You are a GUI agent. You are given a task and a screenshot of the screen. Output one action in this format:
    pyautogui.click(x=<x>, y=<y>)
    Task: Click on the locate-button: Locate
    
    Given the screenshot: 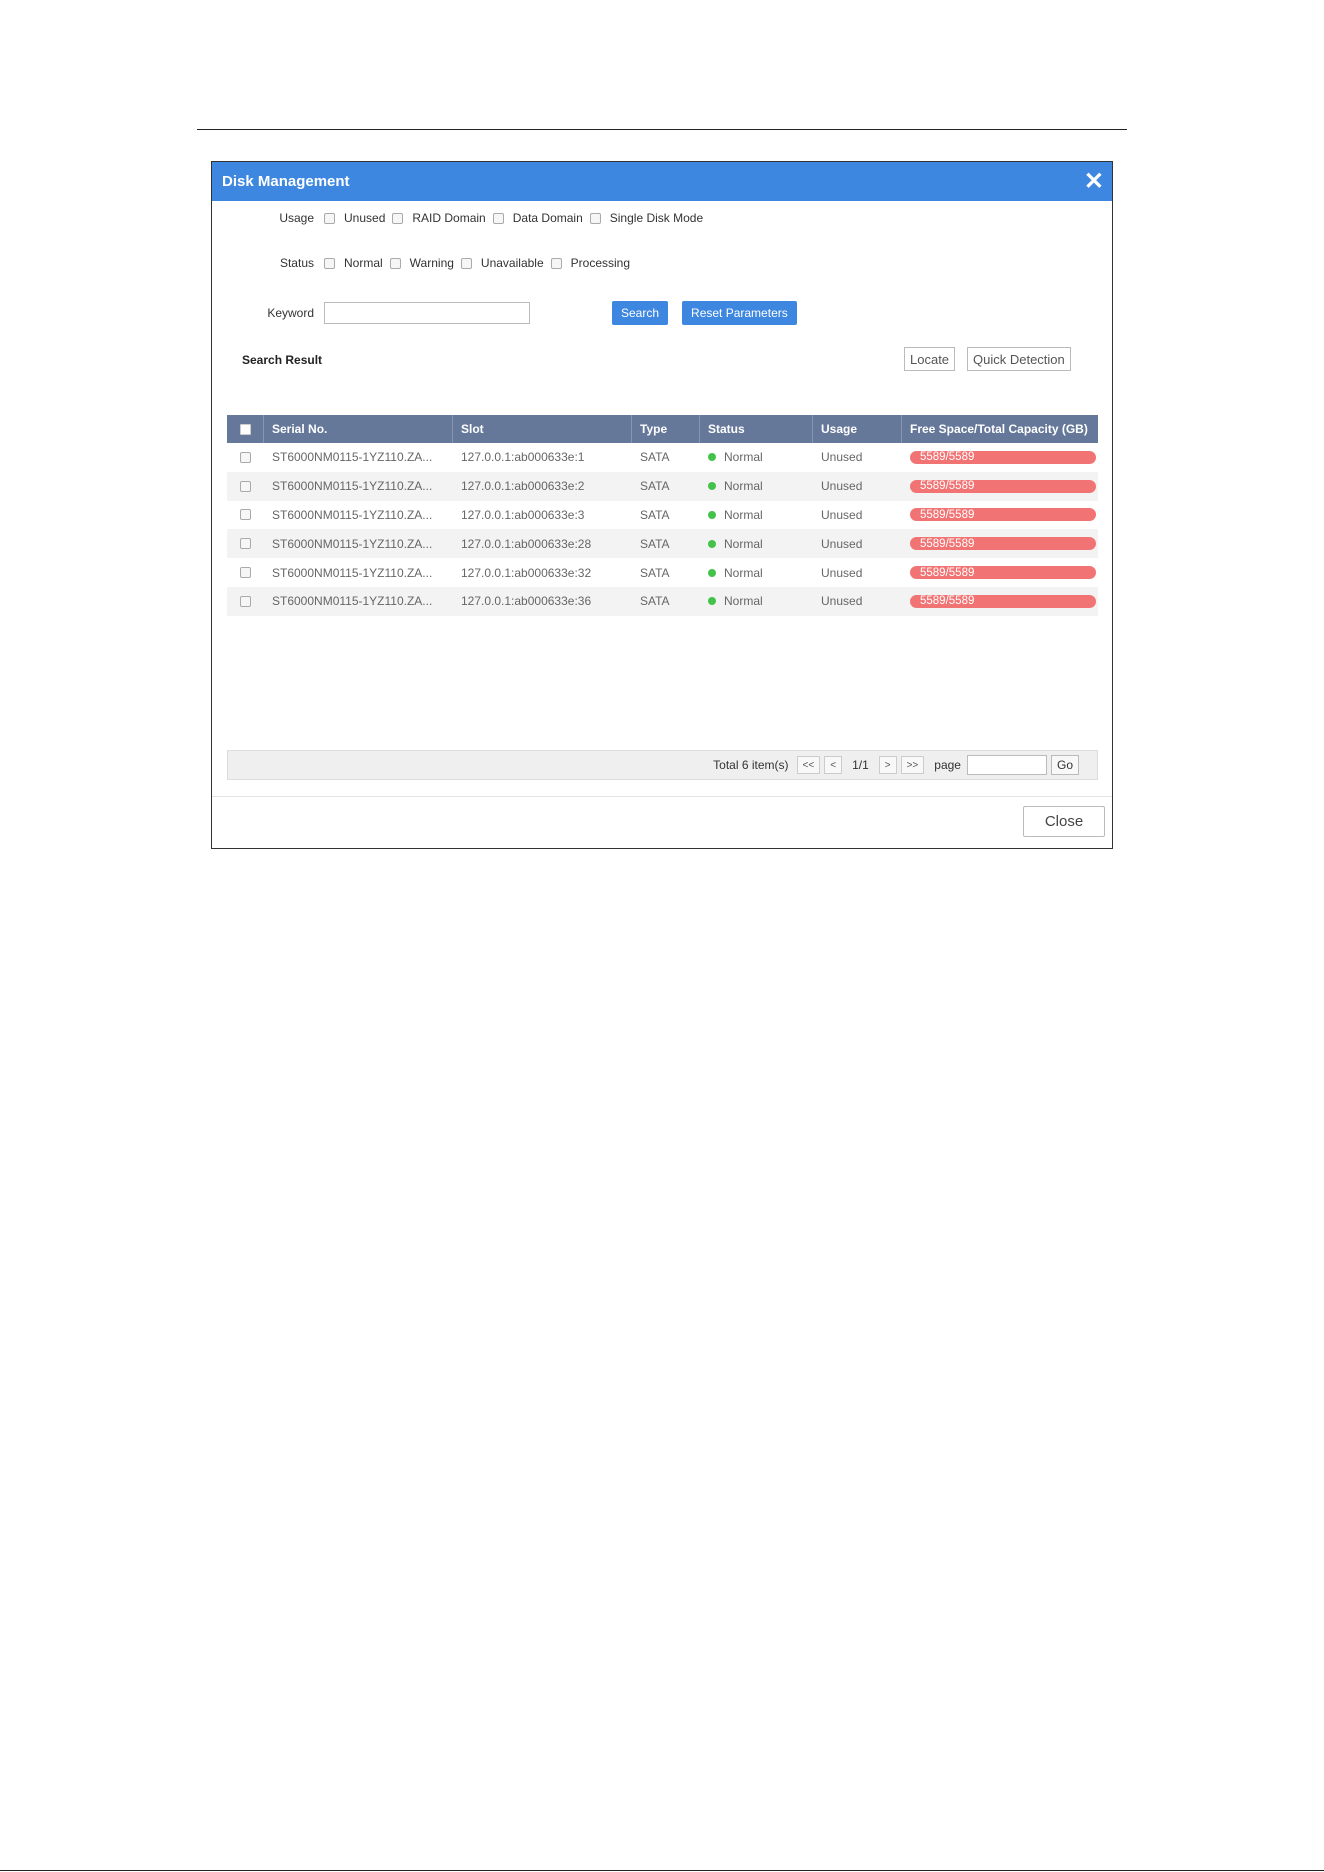 What is the action you would take?
    pyautogui.click(x=930, y=359)
    